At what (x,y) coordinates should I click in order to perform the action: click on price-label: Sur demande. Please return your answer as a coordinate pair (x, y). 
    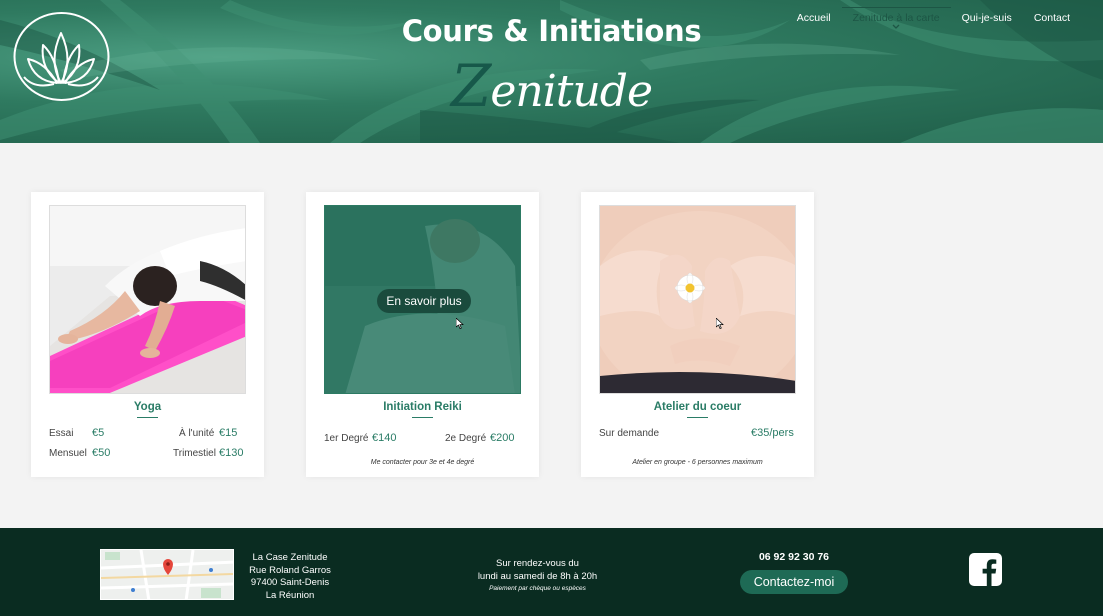
    Looking at the image, I should click on (629, 433).